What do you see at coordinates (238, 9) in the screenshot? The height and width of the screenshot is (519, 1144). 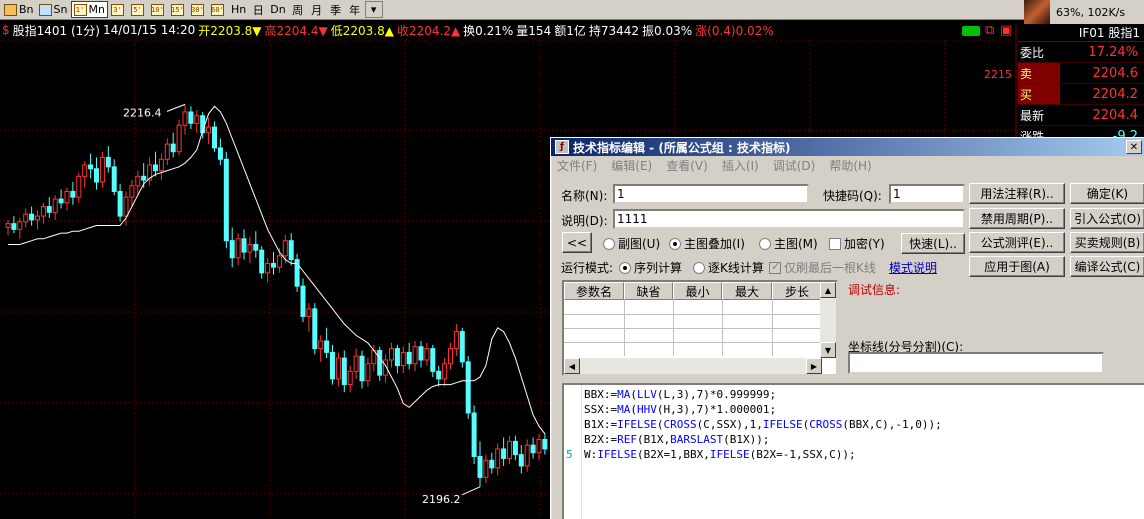 I see `period-button-9: Hn` at bounding box center [238, 9].